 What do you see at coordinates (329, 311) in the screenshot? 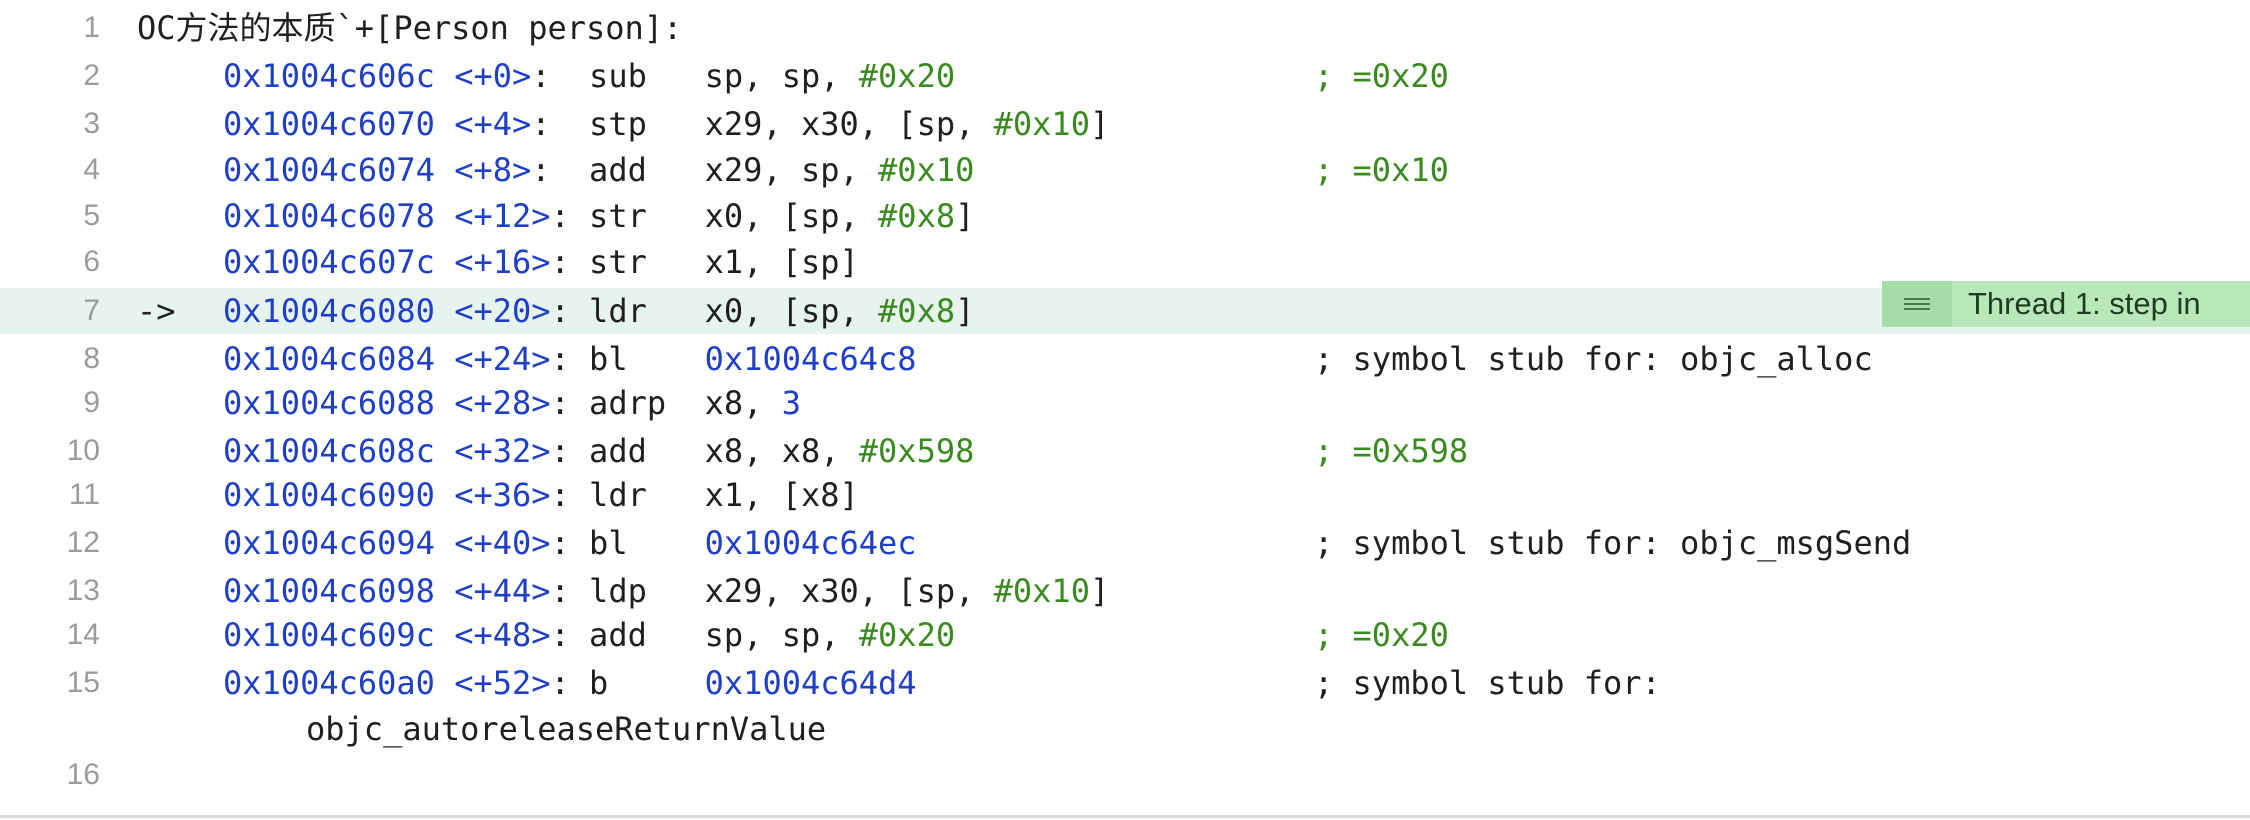
I see `instruction-address: 0x1004c6080` at bounding box center [329, 311].